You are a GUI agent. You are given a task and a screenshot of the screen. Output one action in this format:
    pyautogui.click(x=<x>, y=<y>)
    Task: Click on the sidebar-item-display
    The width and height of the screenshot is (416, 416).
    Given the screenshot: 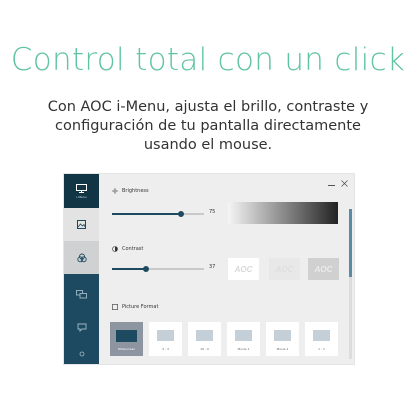 What is the action you would take?
    pyautogui.click(x=81, y=294)
    